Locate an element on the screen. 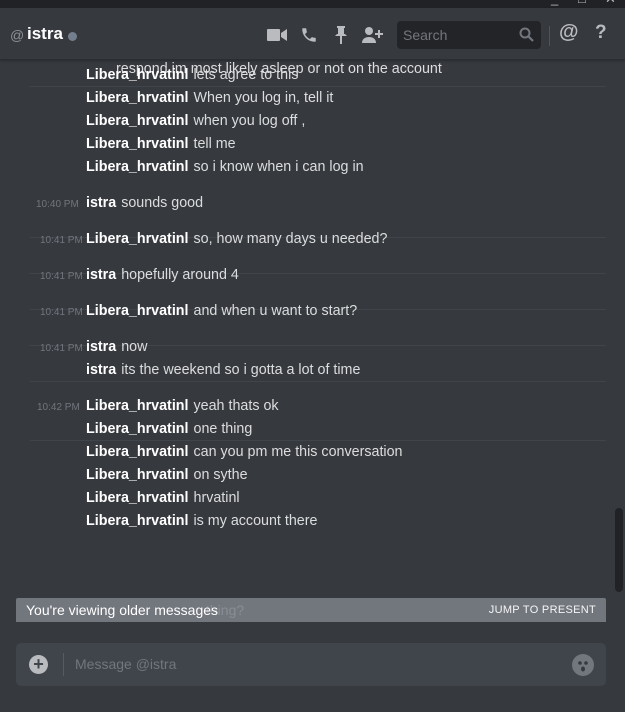 The height and width of the screenshot is (712, 625). message-text: hopefully around 4 is located at coordinates (180, 275).